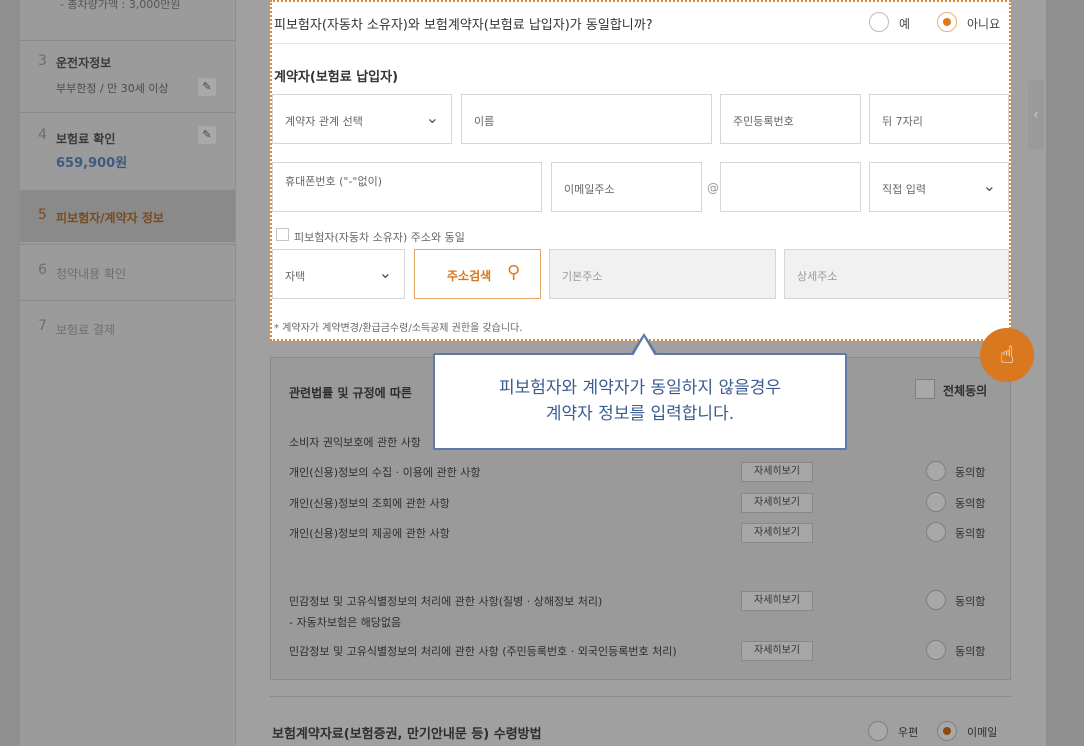  I want to click on consent-item-text: 민감정보 및 고유식별정보의 처리에 관한 사항(질병 · 상해정보 처리), so click(446, 601).